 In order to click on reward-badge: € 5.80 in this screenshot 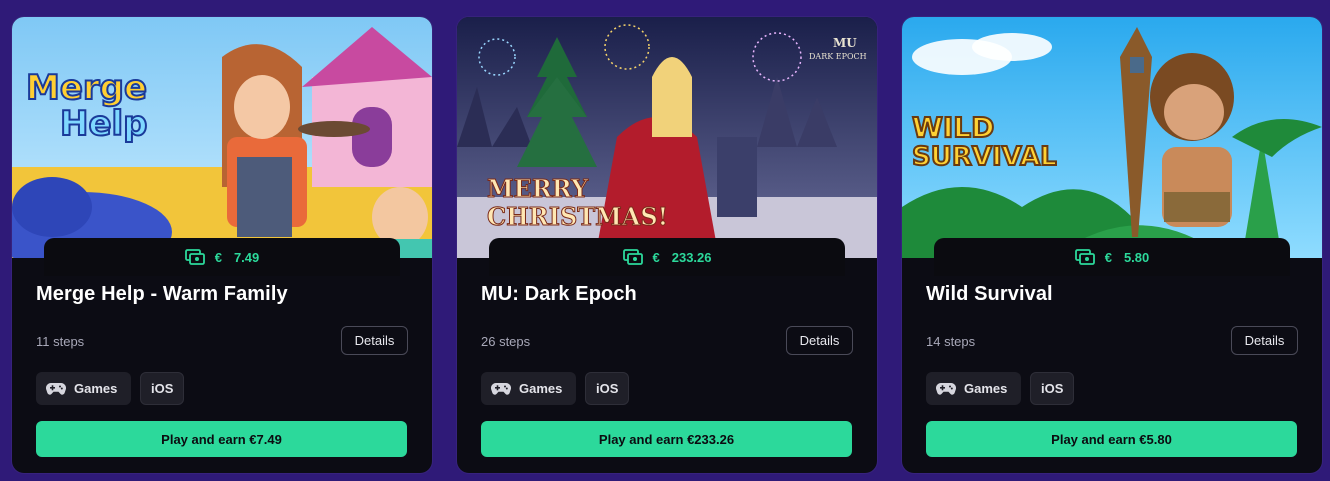, I will do `click(1112, 257)`.